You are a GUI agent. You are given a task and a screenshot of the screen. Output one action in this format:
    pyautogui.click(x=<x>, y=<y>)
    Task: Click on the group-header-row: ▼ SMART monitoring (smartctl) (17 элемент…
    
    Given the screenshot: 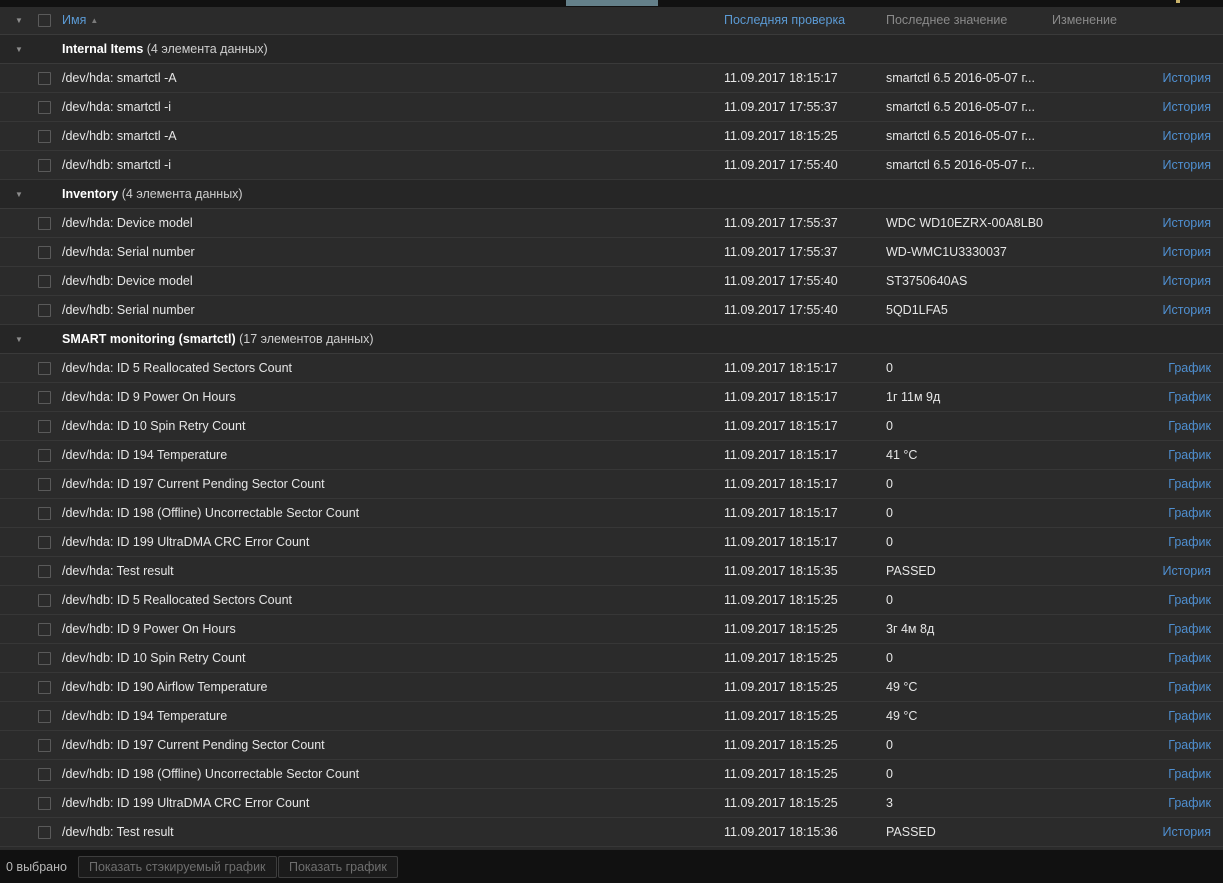 What is the action you would take?
    pyautogui.click(x=611, y=339)
    